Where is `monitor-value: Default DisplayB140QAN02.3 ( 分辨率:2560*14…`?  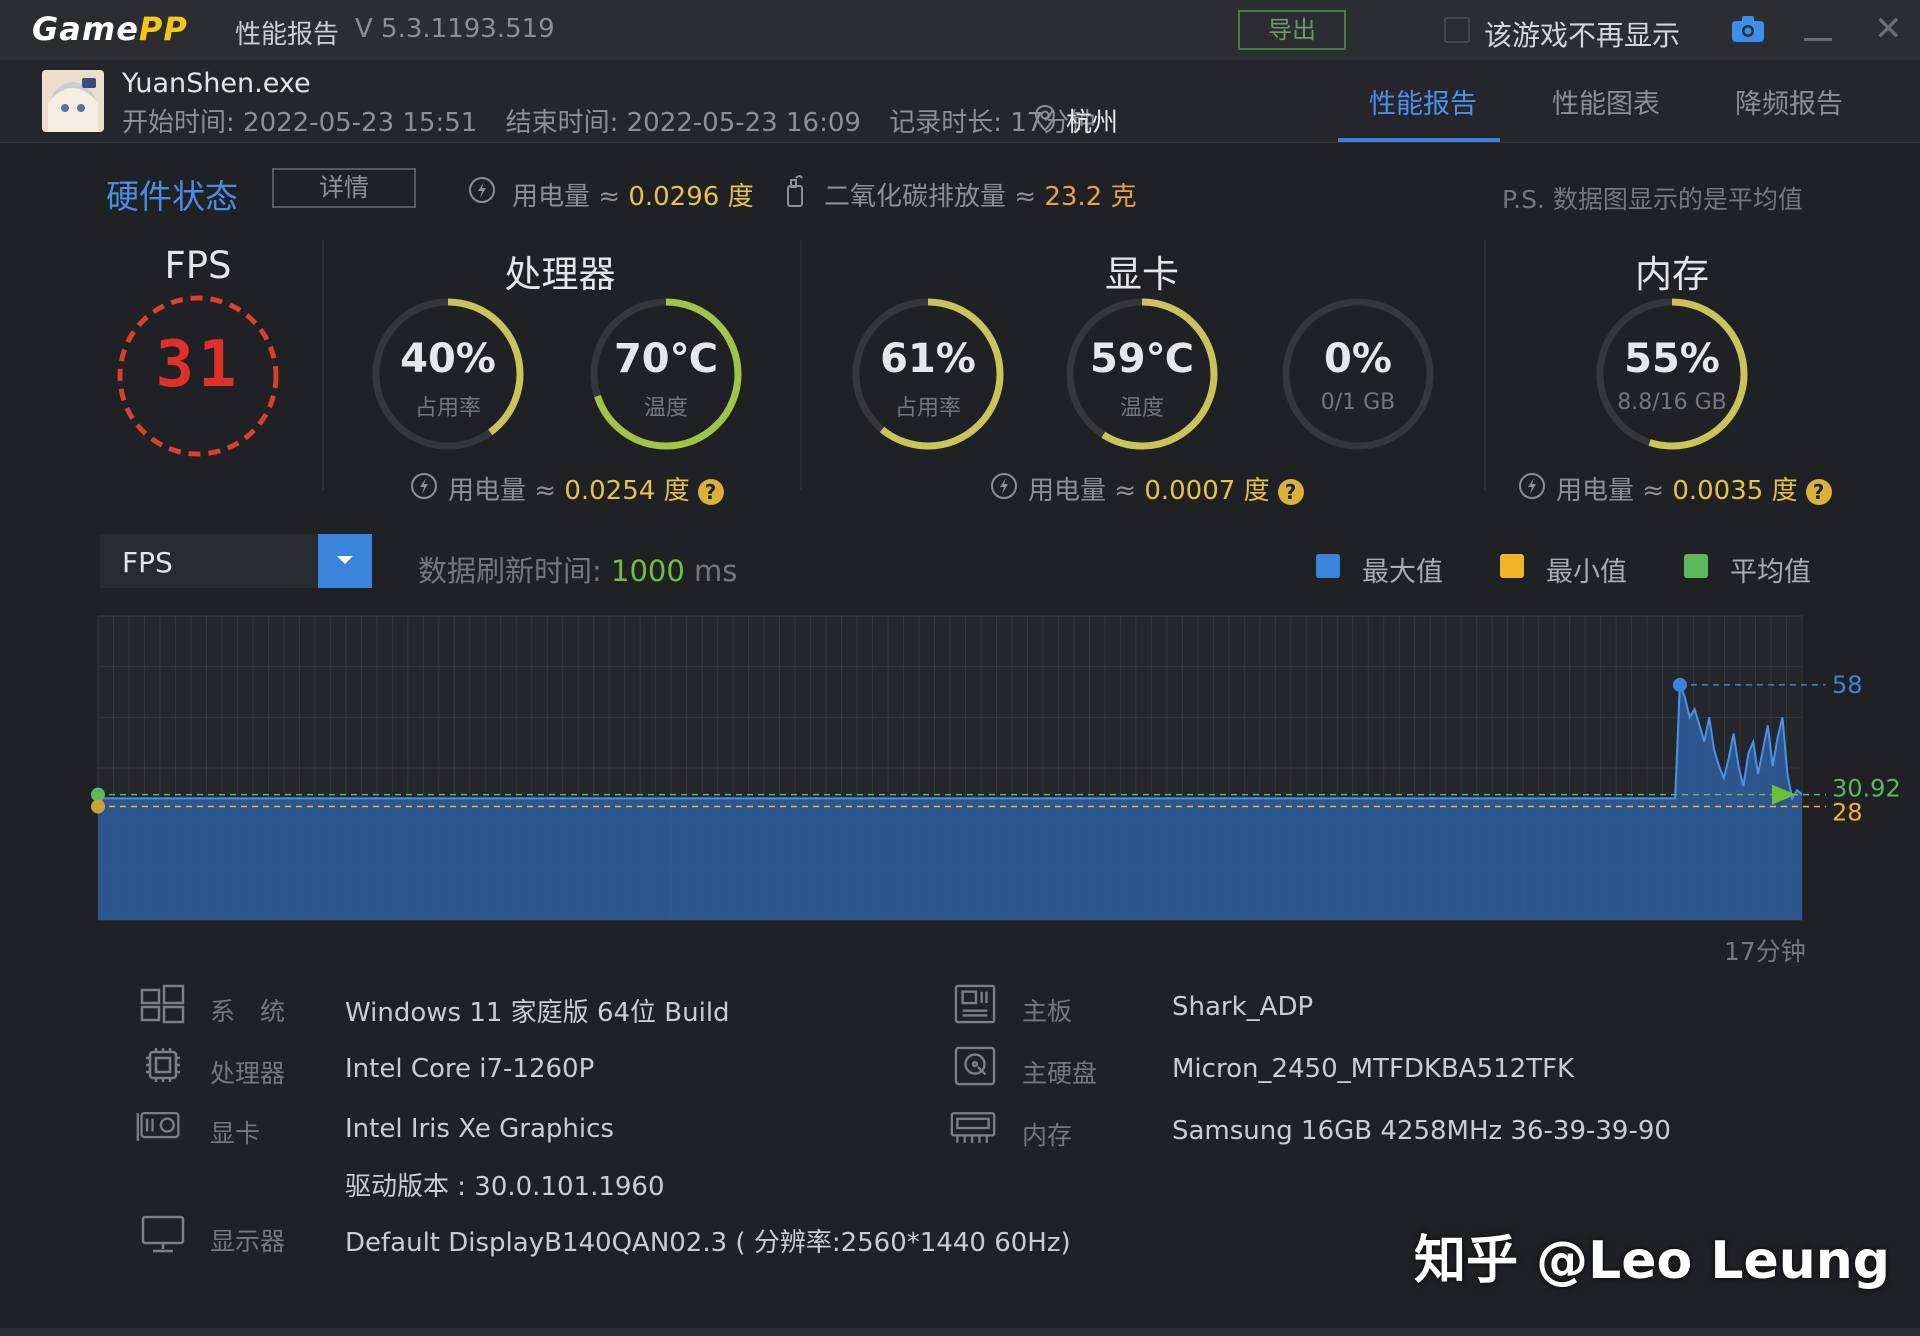
monitor-value: Default DisplayB140QAN02.3 ( 分辨率:2560*14… is located at coordinates (708, 1243).